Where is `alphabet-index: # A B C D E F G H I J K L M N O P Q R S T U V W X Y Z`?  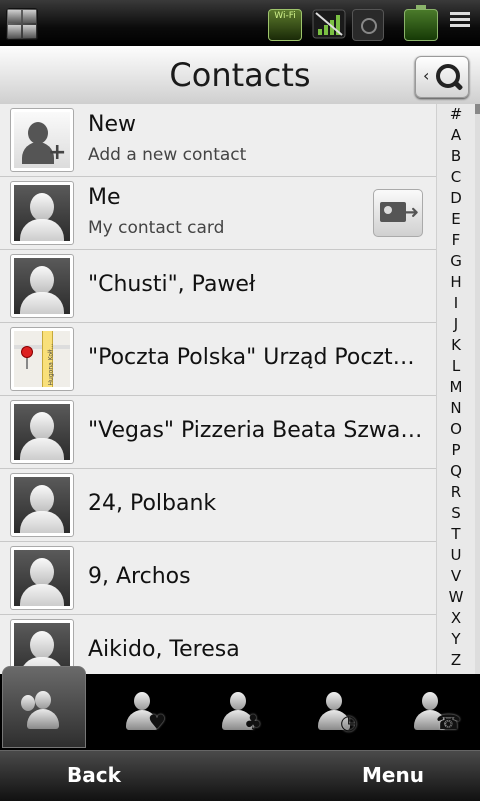
alphabet-index: # A B C D E F G H I J K L M N O P Q R S T U V W X Y Z is located at coordinates (455, 389).